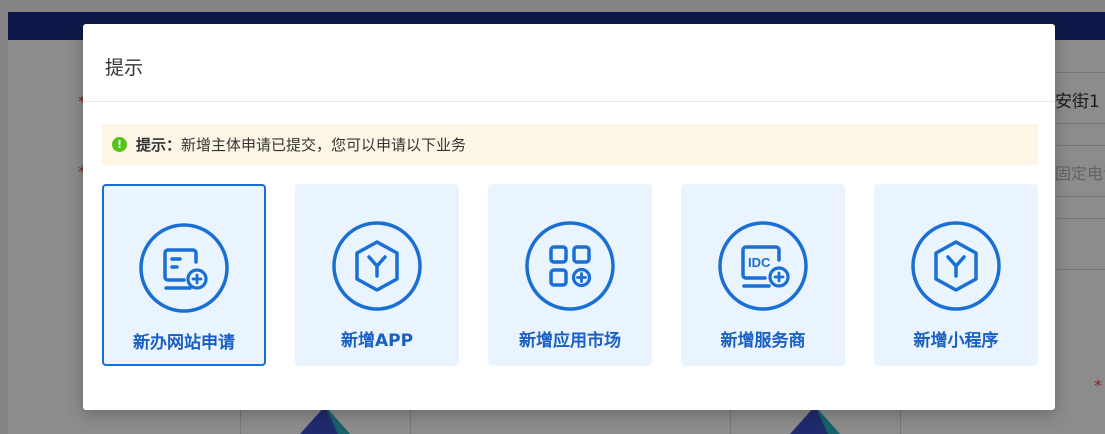 The width and height of the screenshot is (1105, 434). Describe the element at coordinates (377, 341) in the screenshot. I see `option-label: 新增APP` at that location.